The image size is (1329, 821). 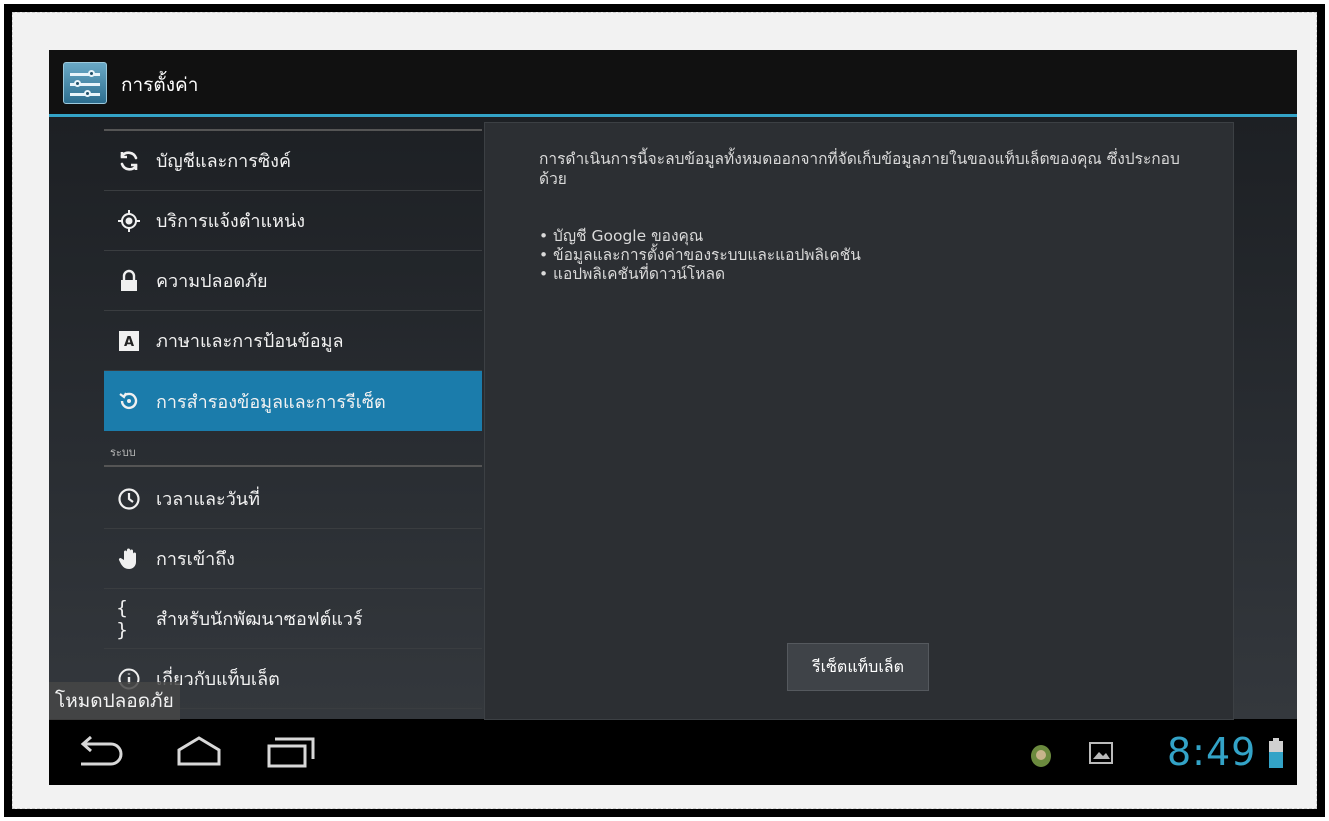 What do you see at coordinates (293, 161) in the screenshot?
I see `sidebar-item-accounts-sync: บัญชีและการซิงค์` at bounding box center [293, 161].